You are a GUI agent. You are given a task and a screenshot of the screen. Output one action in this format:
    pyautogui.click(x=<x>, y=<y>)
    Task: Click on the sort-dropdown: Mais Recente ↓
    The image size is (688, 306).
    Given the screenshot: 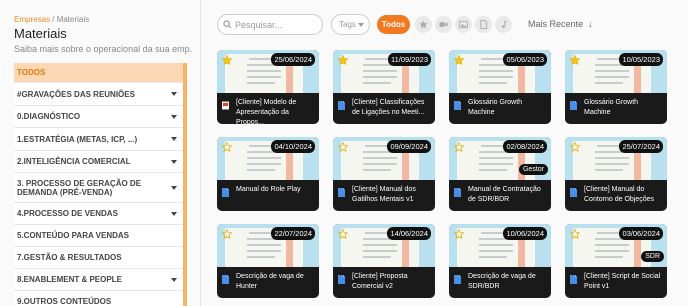 What is the action you would take?
    pyautogui.click(x=560, y=24)
    